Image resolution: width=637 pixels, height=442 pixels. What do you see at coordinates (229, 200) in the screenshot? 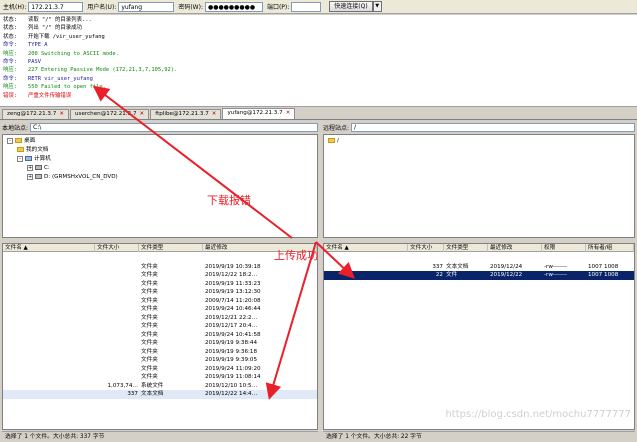
I see `download-error-annotation: 下载报错` at bounding box center [229, 200].